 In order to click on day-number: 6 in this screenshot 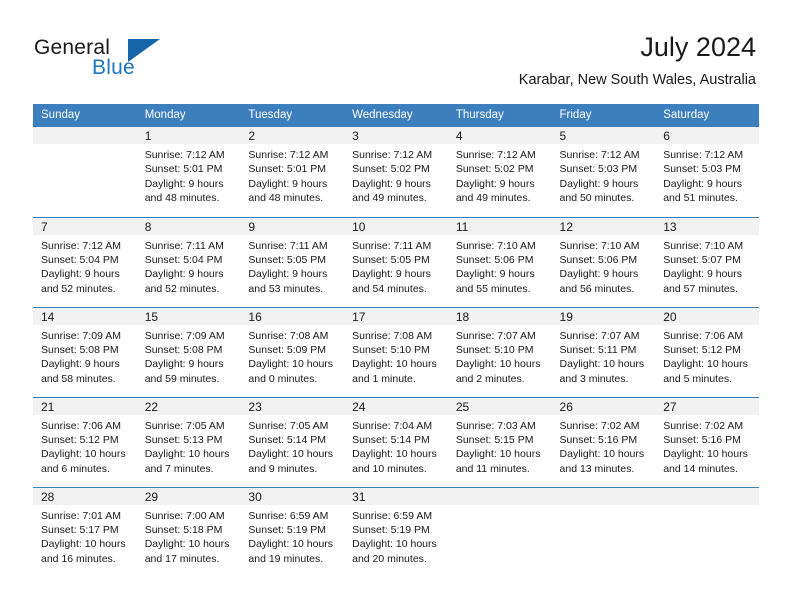, I will do `click(707, 135)`.